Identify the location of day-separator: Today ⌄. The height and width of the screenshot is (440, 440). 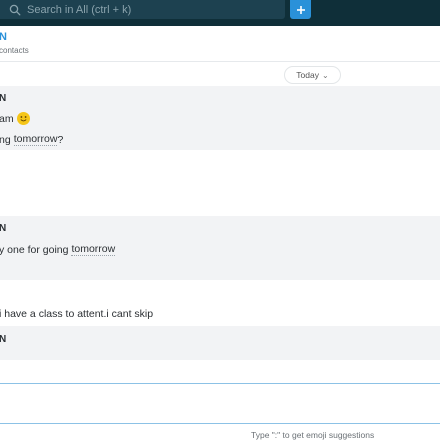
(312, 75).